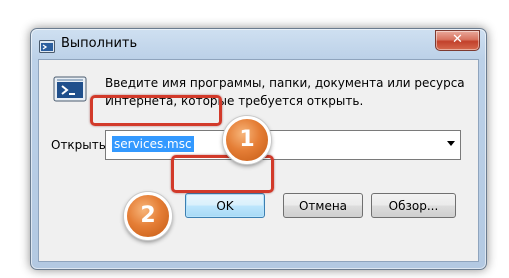  What do you see at coordinates (225, 205) in the screenshot?
I see `ok-button: OK` at bounding box center [225, 205].